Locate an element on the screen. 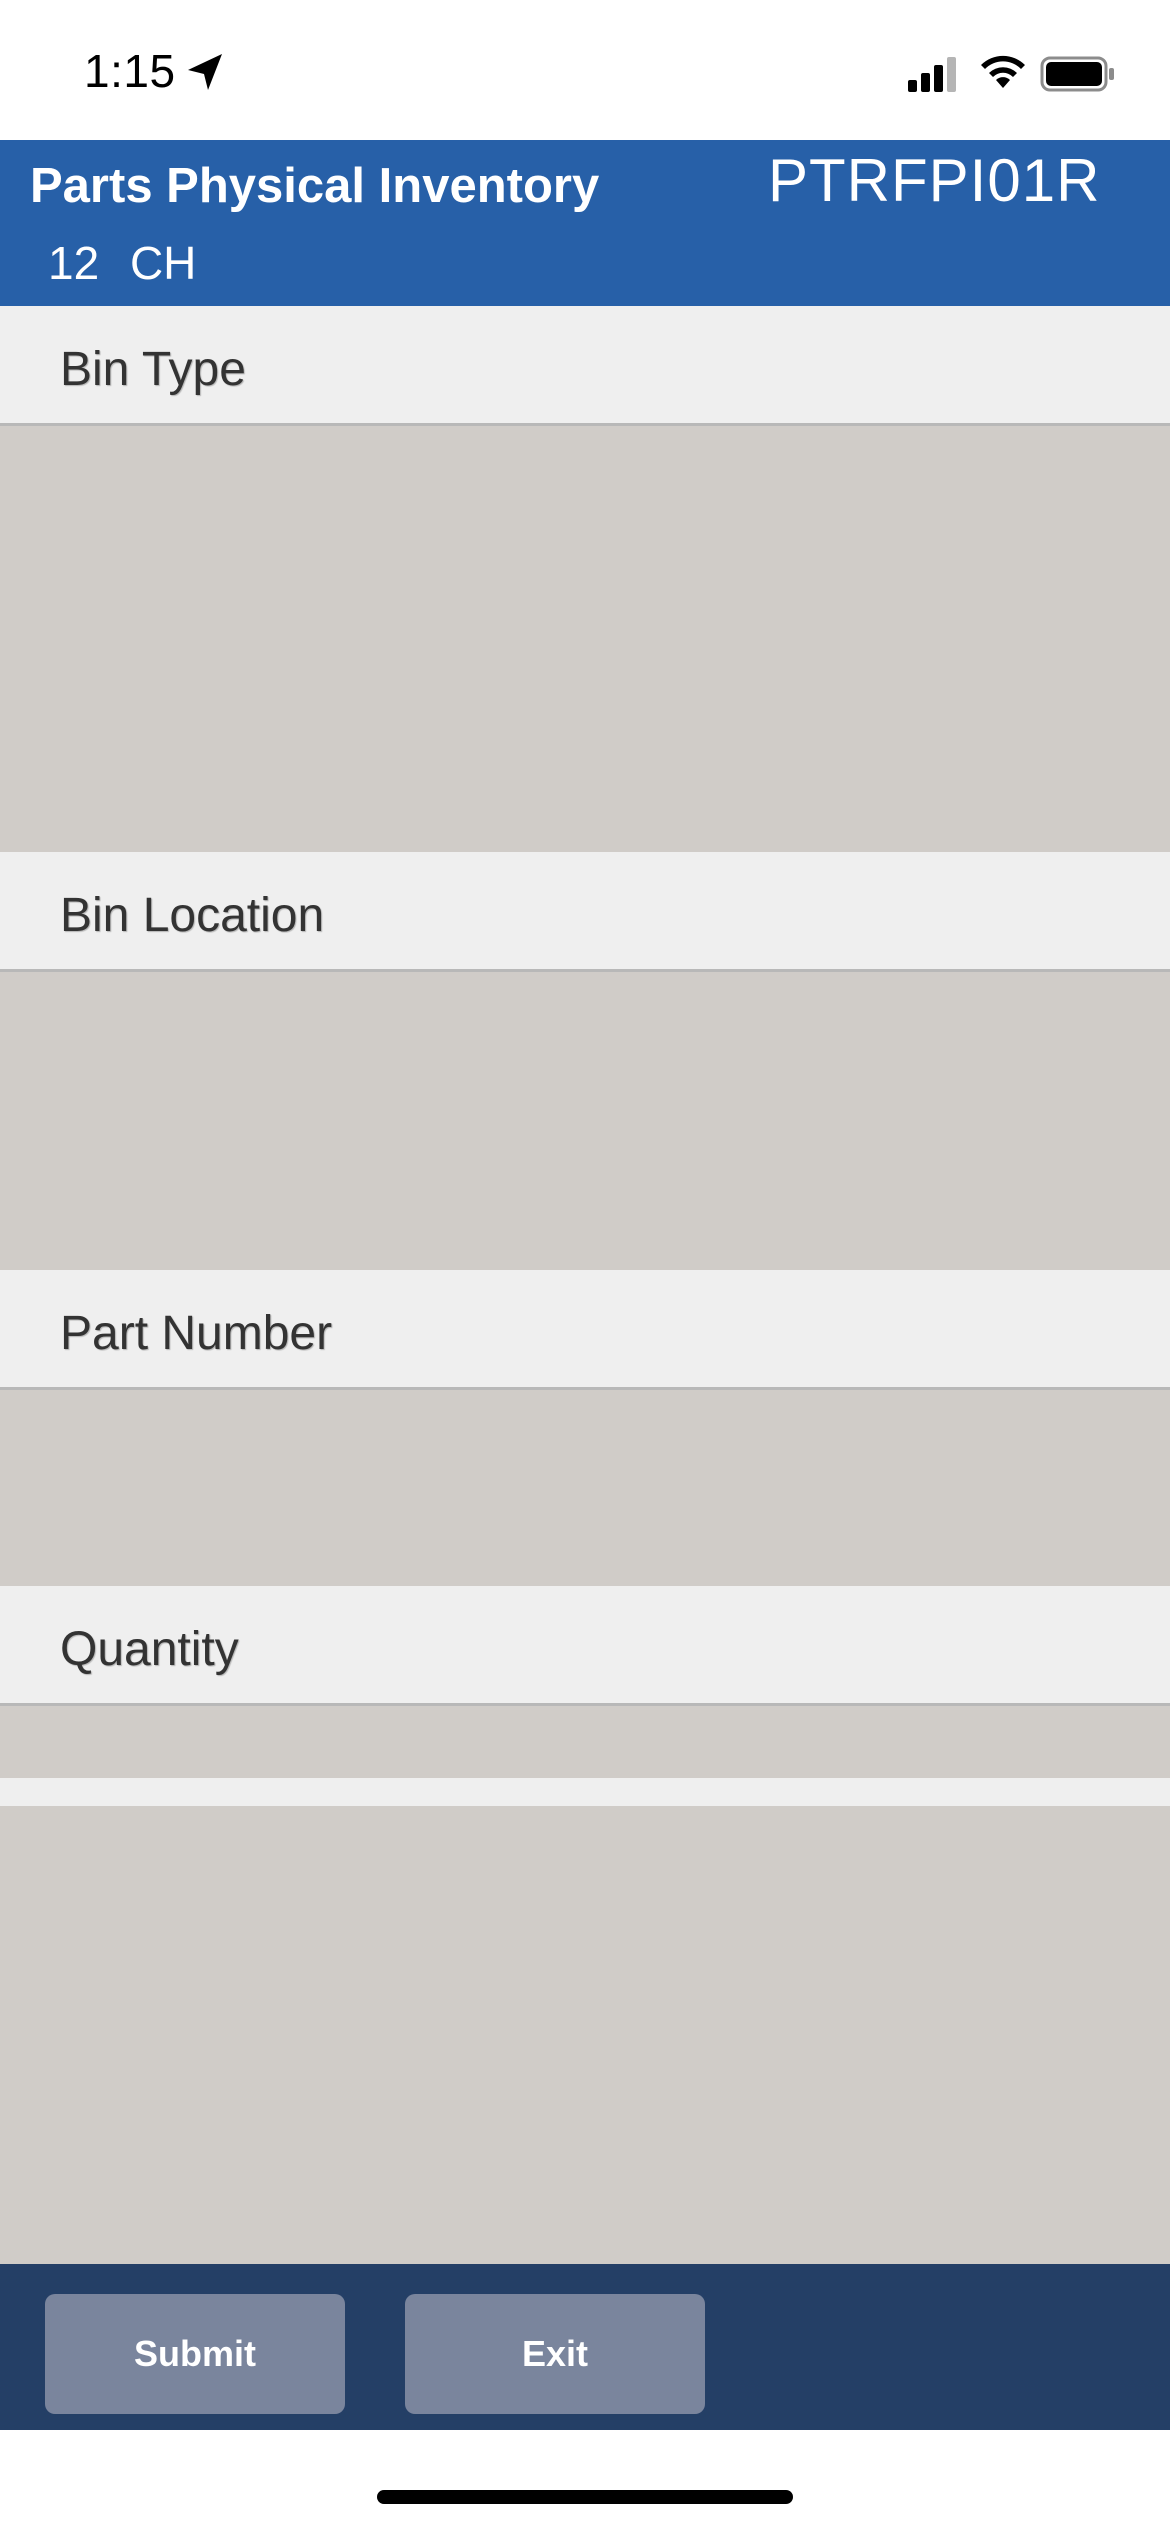 The image size is (1170, 2532). home-indicator is located at coordinates (585, 2497).